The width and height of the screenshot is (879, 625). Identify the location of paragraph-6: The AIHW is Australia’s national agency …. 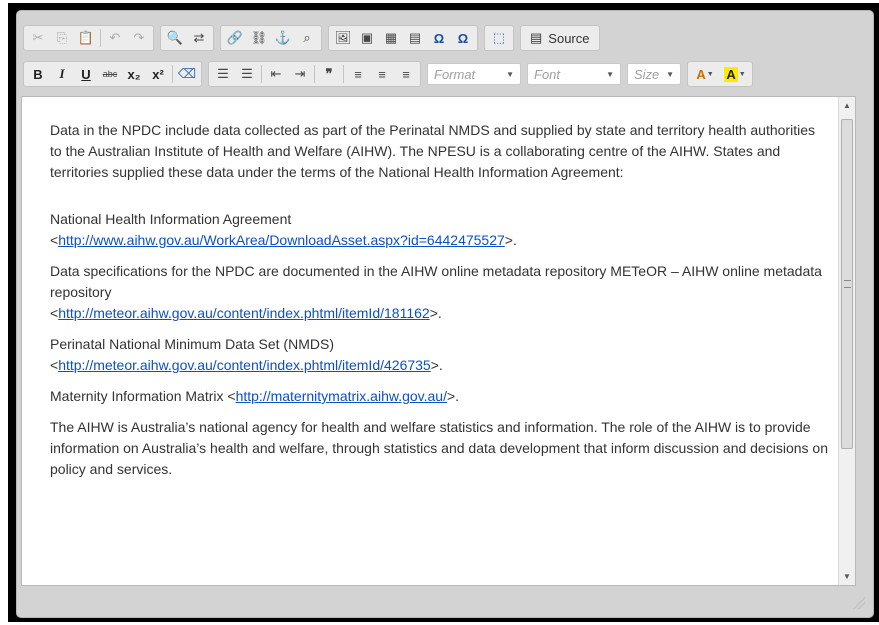
(439, 448).